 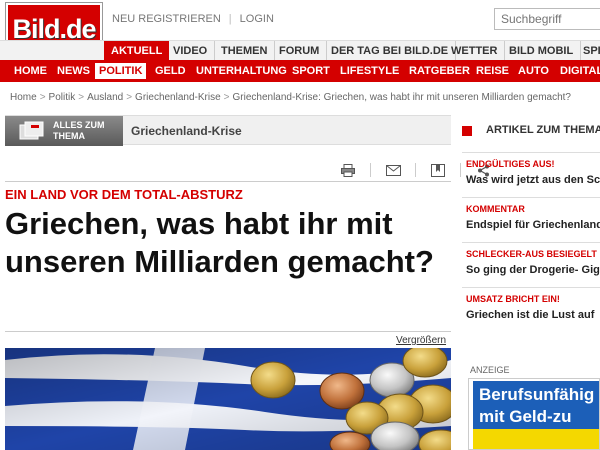 What do you see at coordinates (533, 225) in the screenshot?
I see `related-article-headline: Endspiel für Griechenland` at bounding box center [533, 225].